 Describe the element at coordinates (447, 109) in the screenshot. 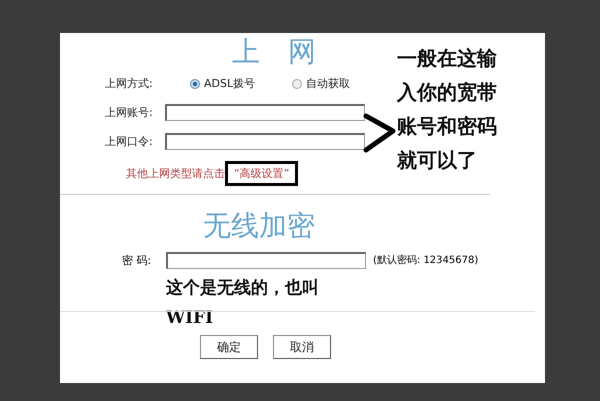

I see `annotation-text: 一般在这输 入你的宽带 账号和密码 就可以了` at that location.